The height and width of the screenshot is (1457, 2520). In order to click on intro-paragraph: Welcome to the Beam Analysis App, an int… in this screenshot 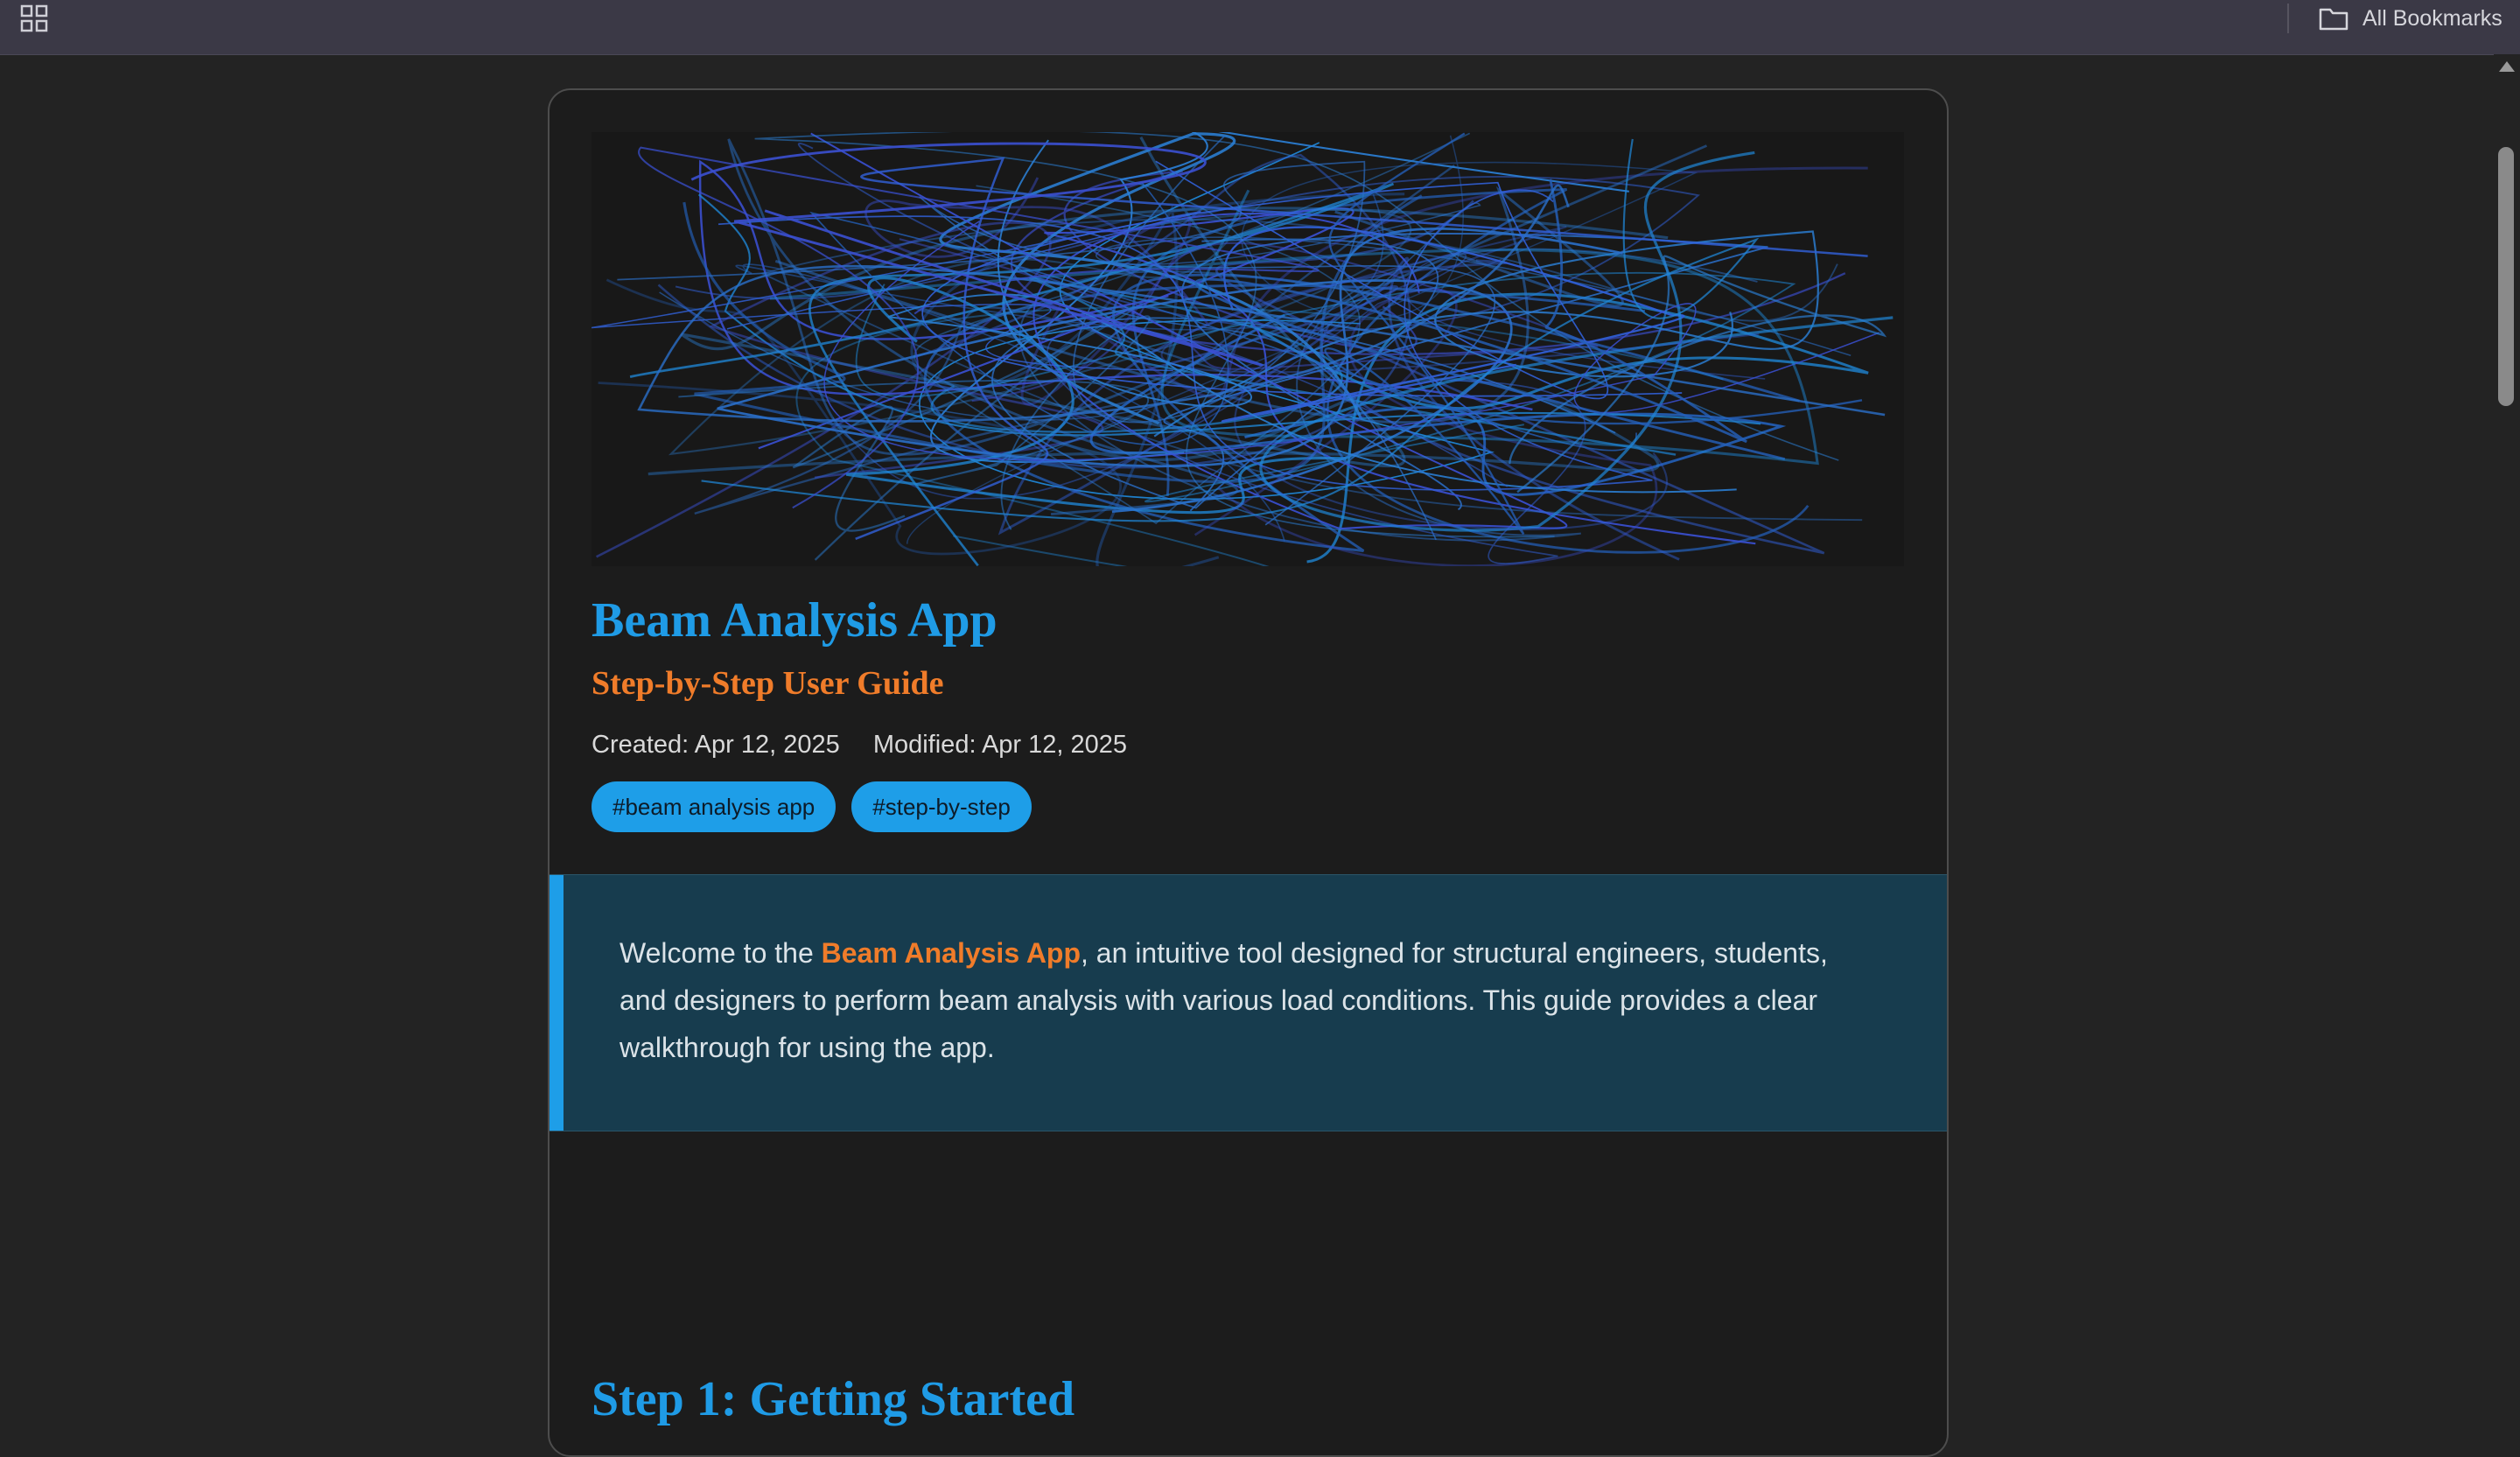, I will do `click(1250, 1000)`.